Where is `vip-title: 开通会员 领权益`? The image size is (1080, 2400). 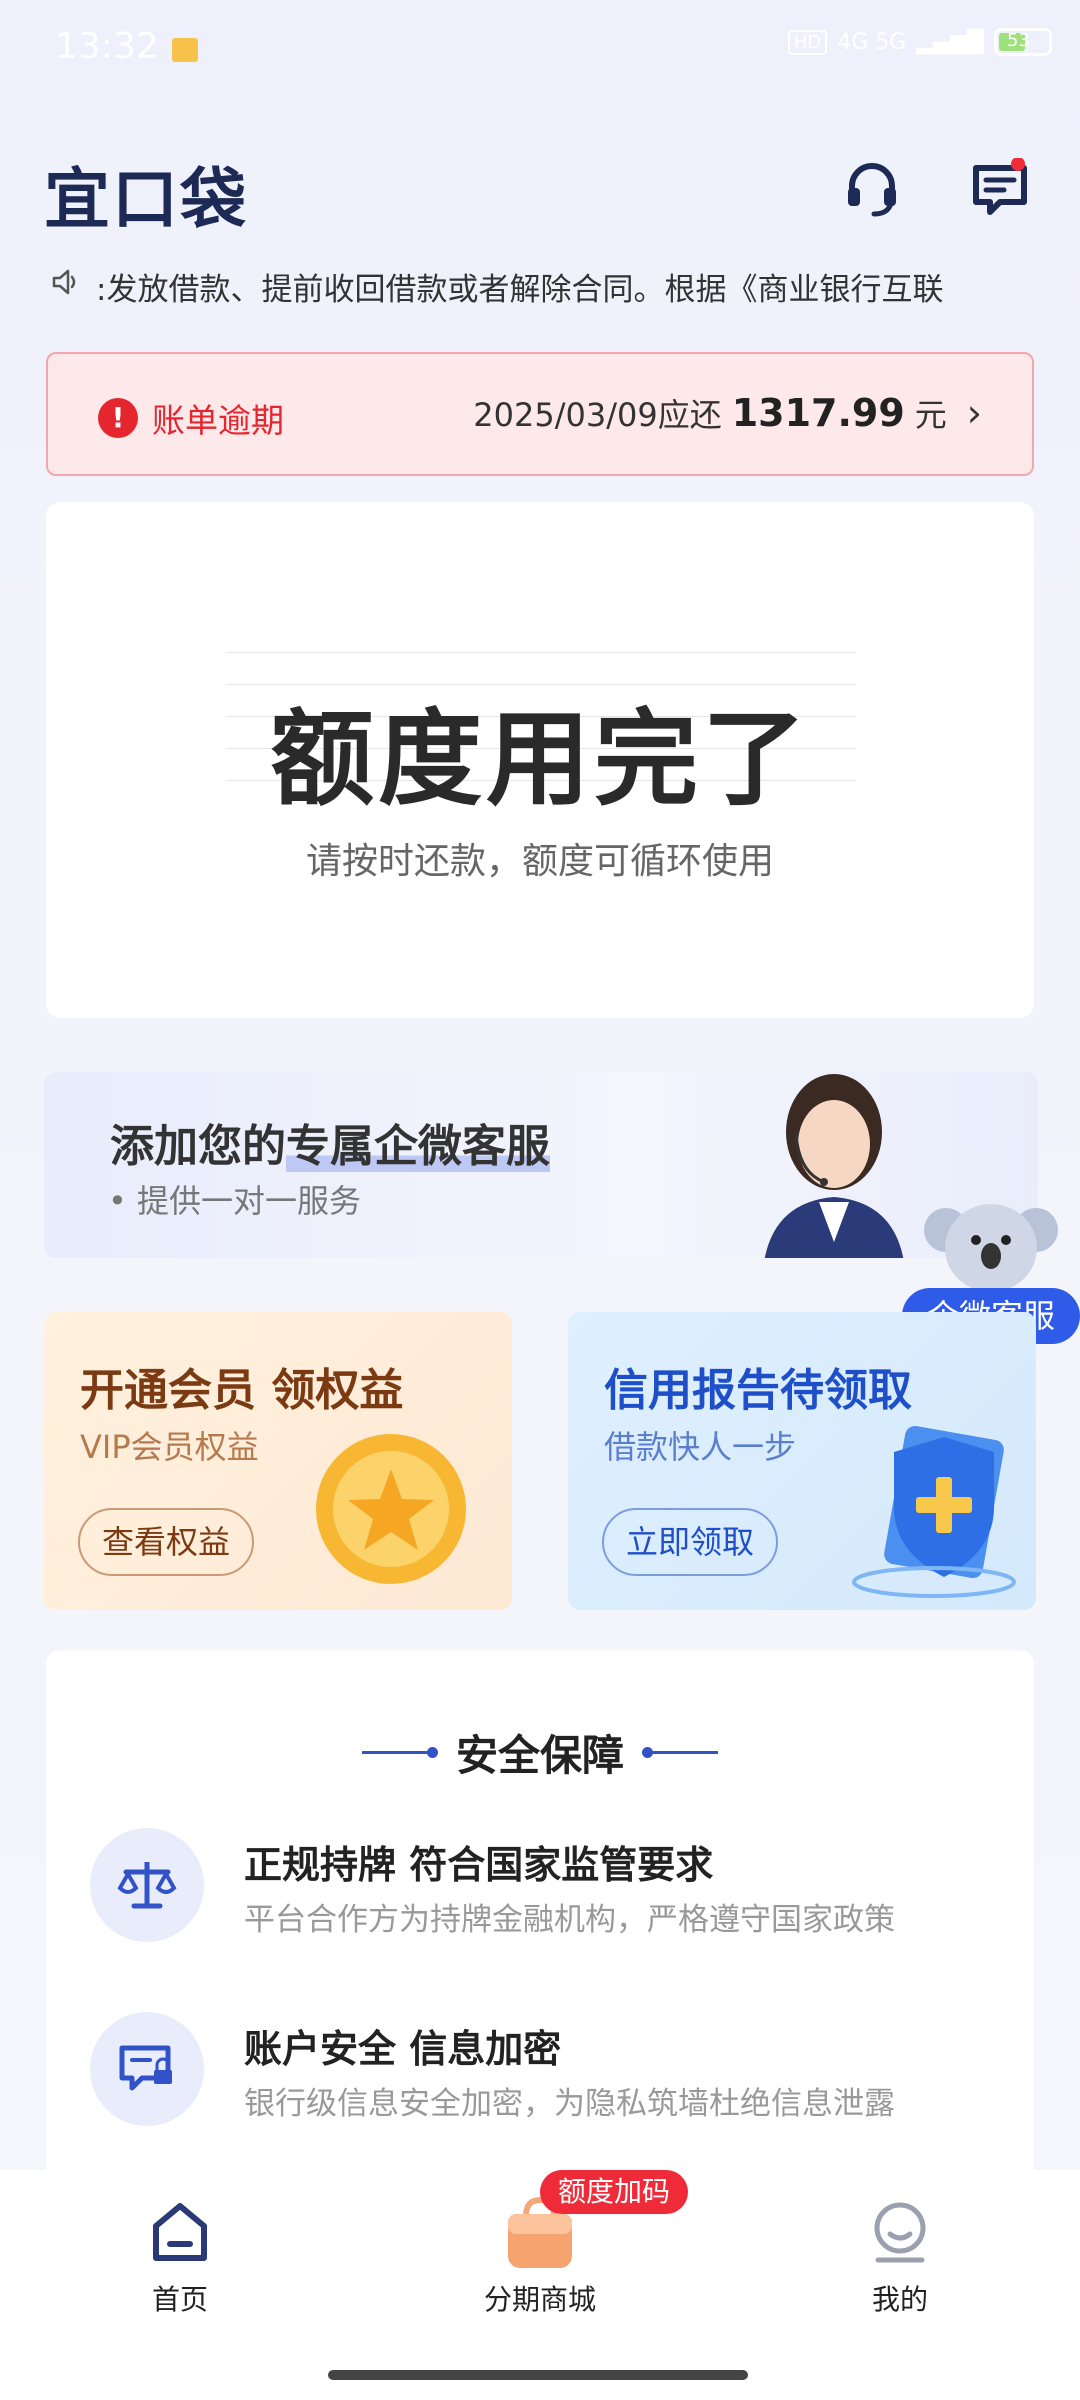
vip-title: 开通会员 领权益 is located at coordinates (242, 1390).